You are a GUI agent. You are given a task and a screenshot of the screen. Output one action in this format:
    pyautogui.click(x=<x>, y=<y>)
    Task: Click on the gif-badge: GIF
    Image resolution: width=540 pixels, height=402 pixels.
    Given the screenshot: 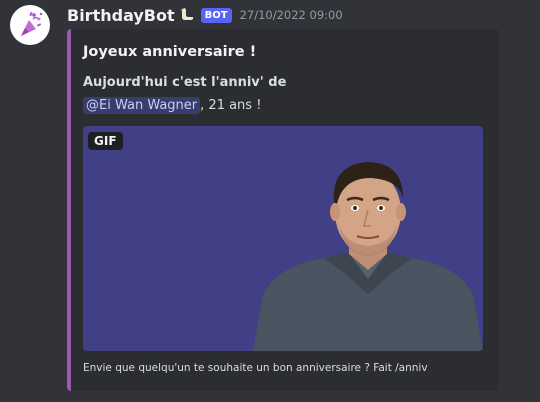 What is the action you would take?
    pyautogui.click(x=105, y=141)
    